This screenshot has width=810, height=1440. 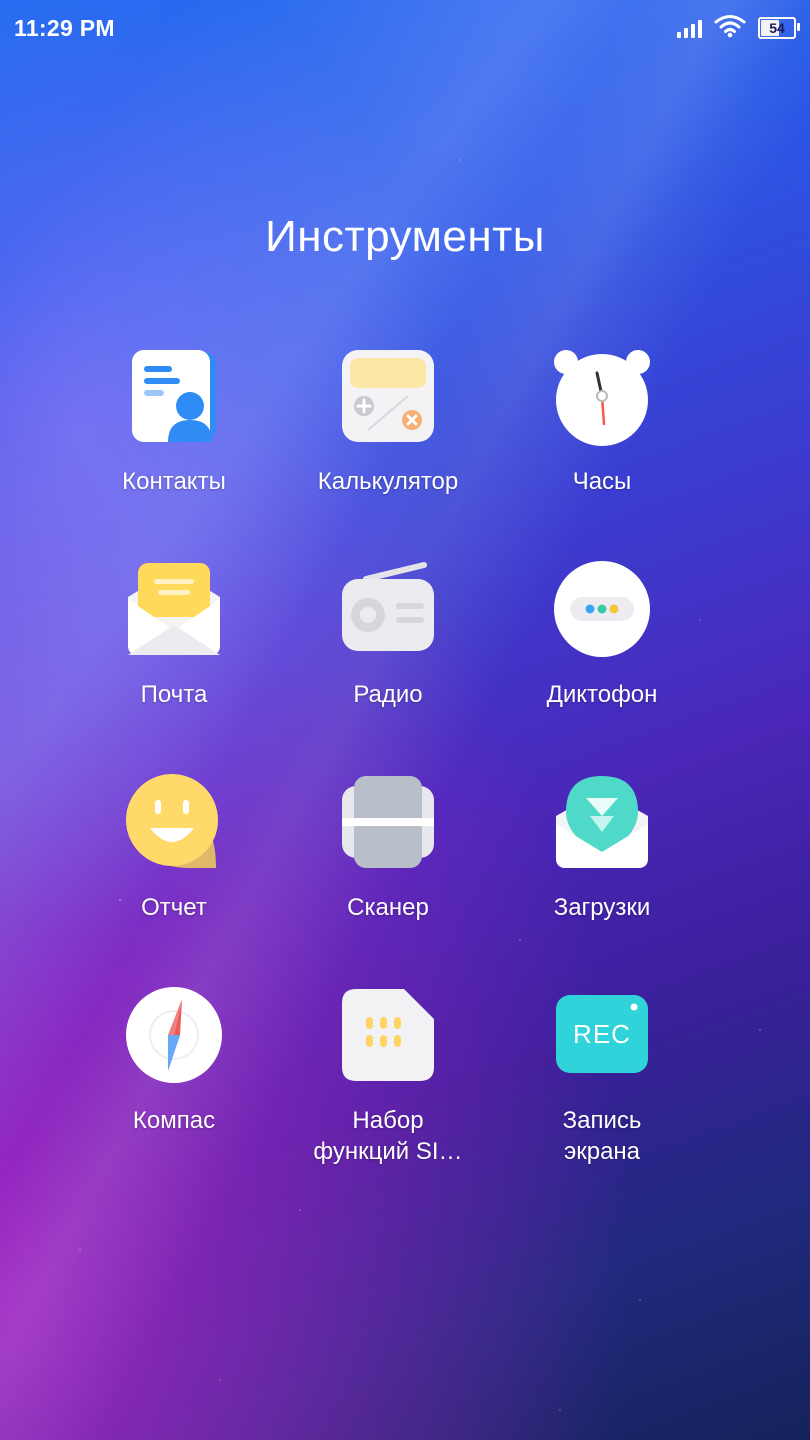 I want to click on app-label: Запись экрана, so click(x=602, y=1136).